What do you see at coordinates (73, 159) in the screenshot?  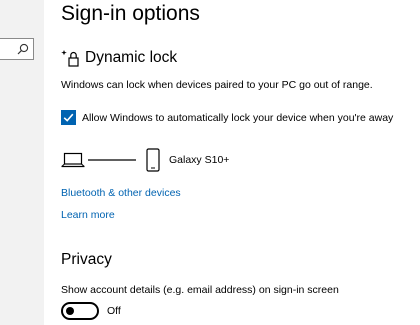 I see `laptop-icon` at bounding box center [73, 159].